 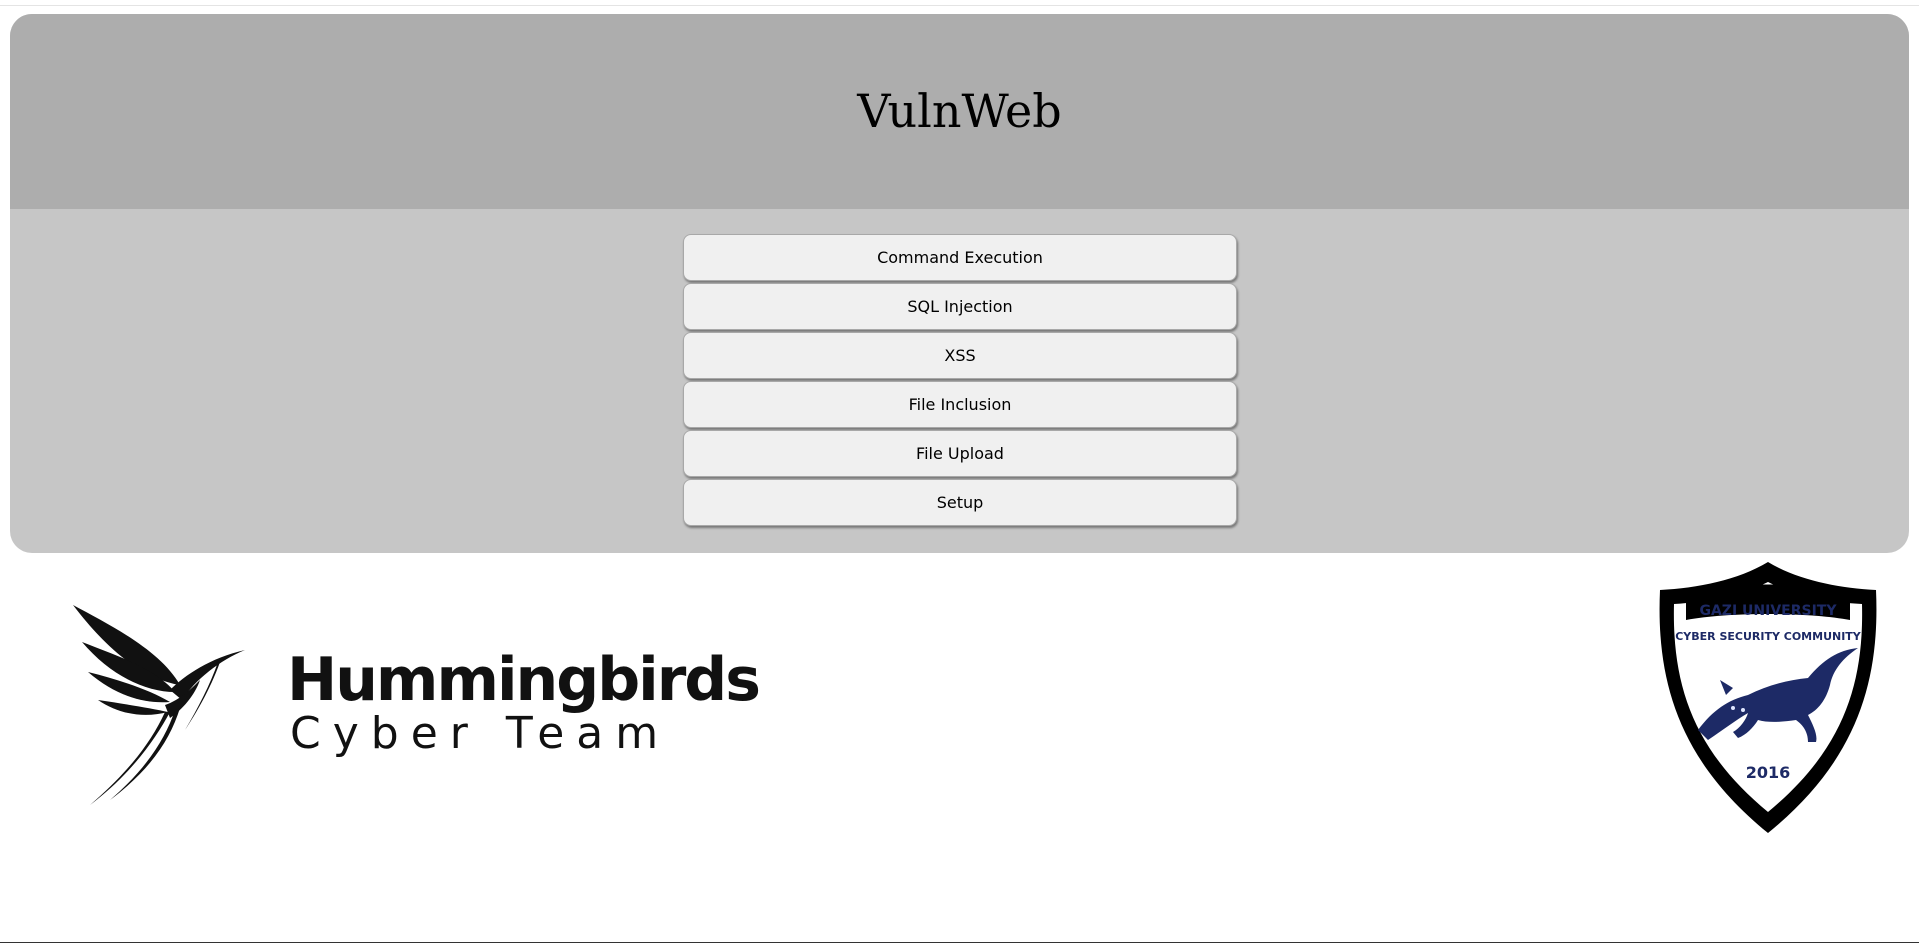 What do you see at coordinates (960, 453) in the screenshot?
I see `file-upload-button: File Upload` at bounding box center [960, 453].